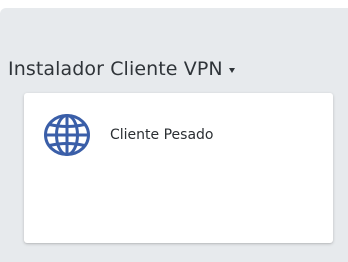 This screenshot has width=348, height=262. What do you see at coordinates (162, 135) in the screenshot?
I see `client-item-label: Cliente Pesado` at bounding box center [162, 135].